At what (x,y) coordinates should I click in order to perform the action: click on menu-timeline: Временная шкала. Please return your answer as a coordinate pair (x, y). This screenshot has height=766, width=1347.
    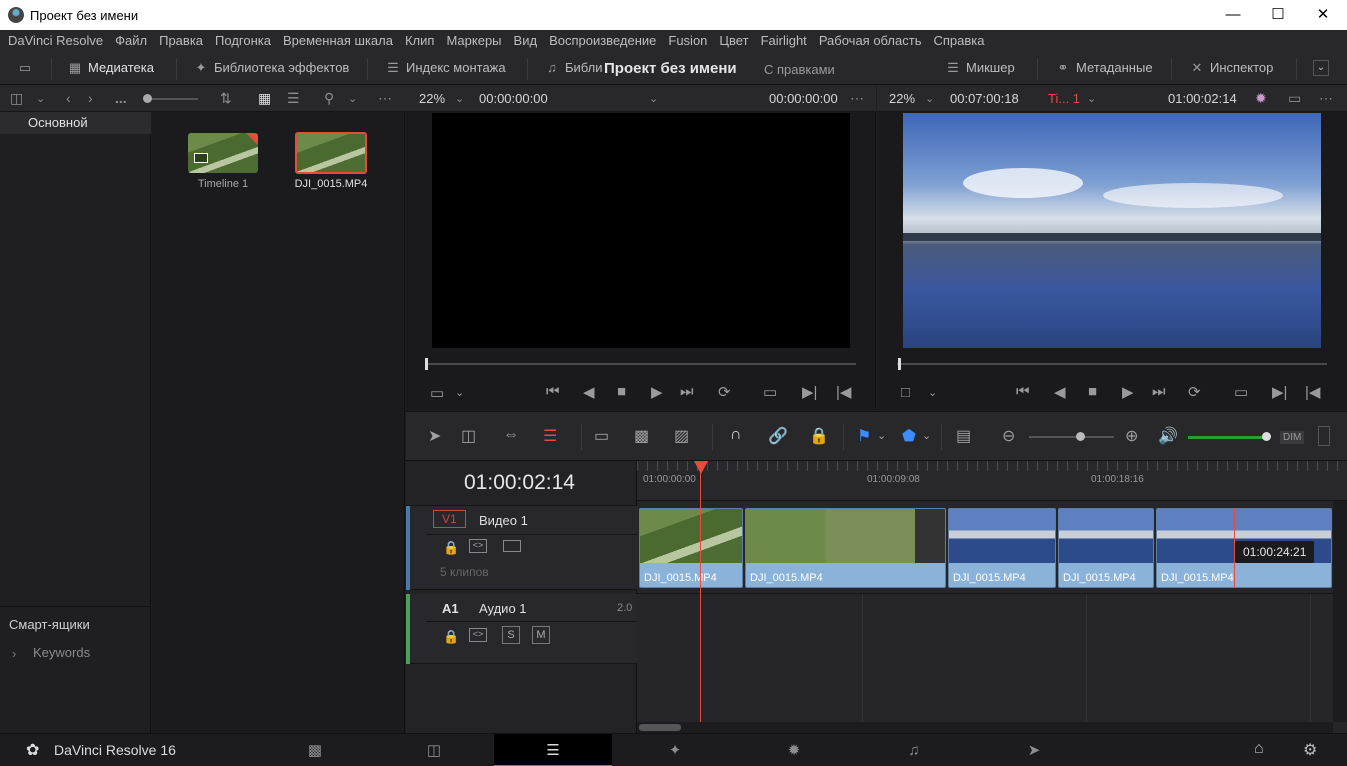
    Looking at the image, I should click on (338, 41).